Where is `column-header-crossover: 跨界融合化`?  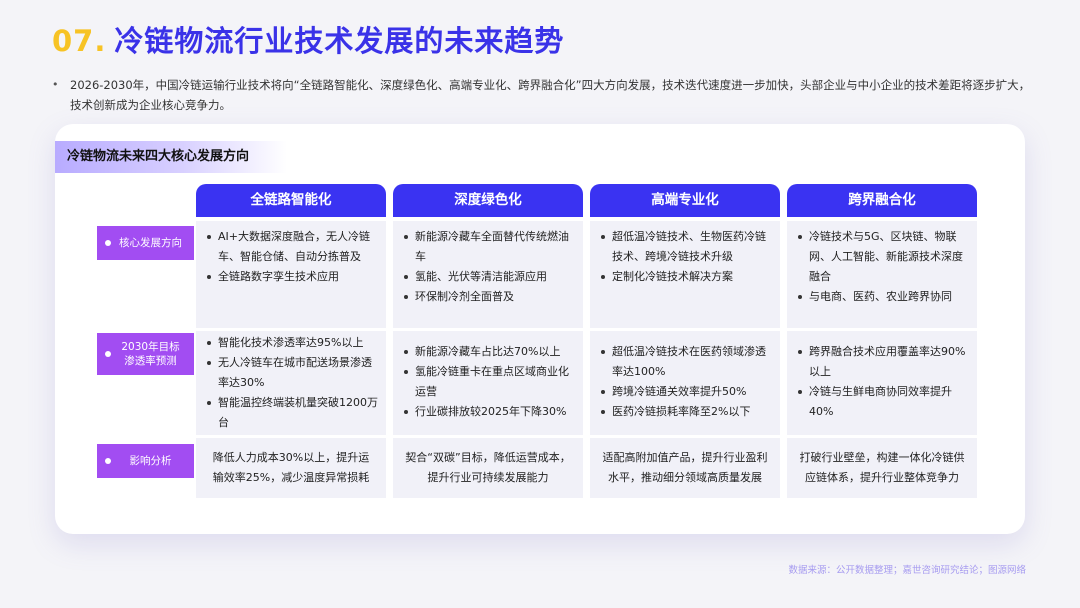 column-header-crossover: 跨界融合化 is located at coordinates (882, 200).